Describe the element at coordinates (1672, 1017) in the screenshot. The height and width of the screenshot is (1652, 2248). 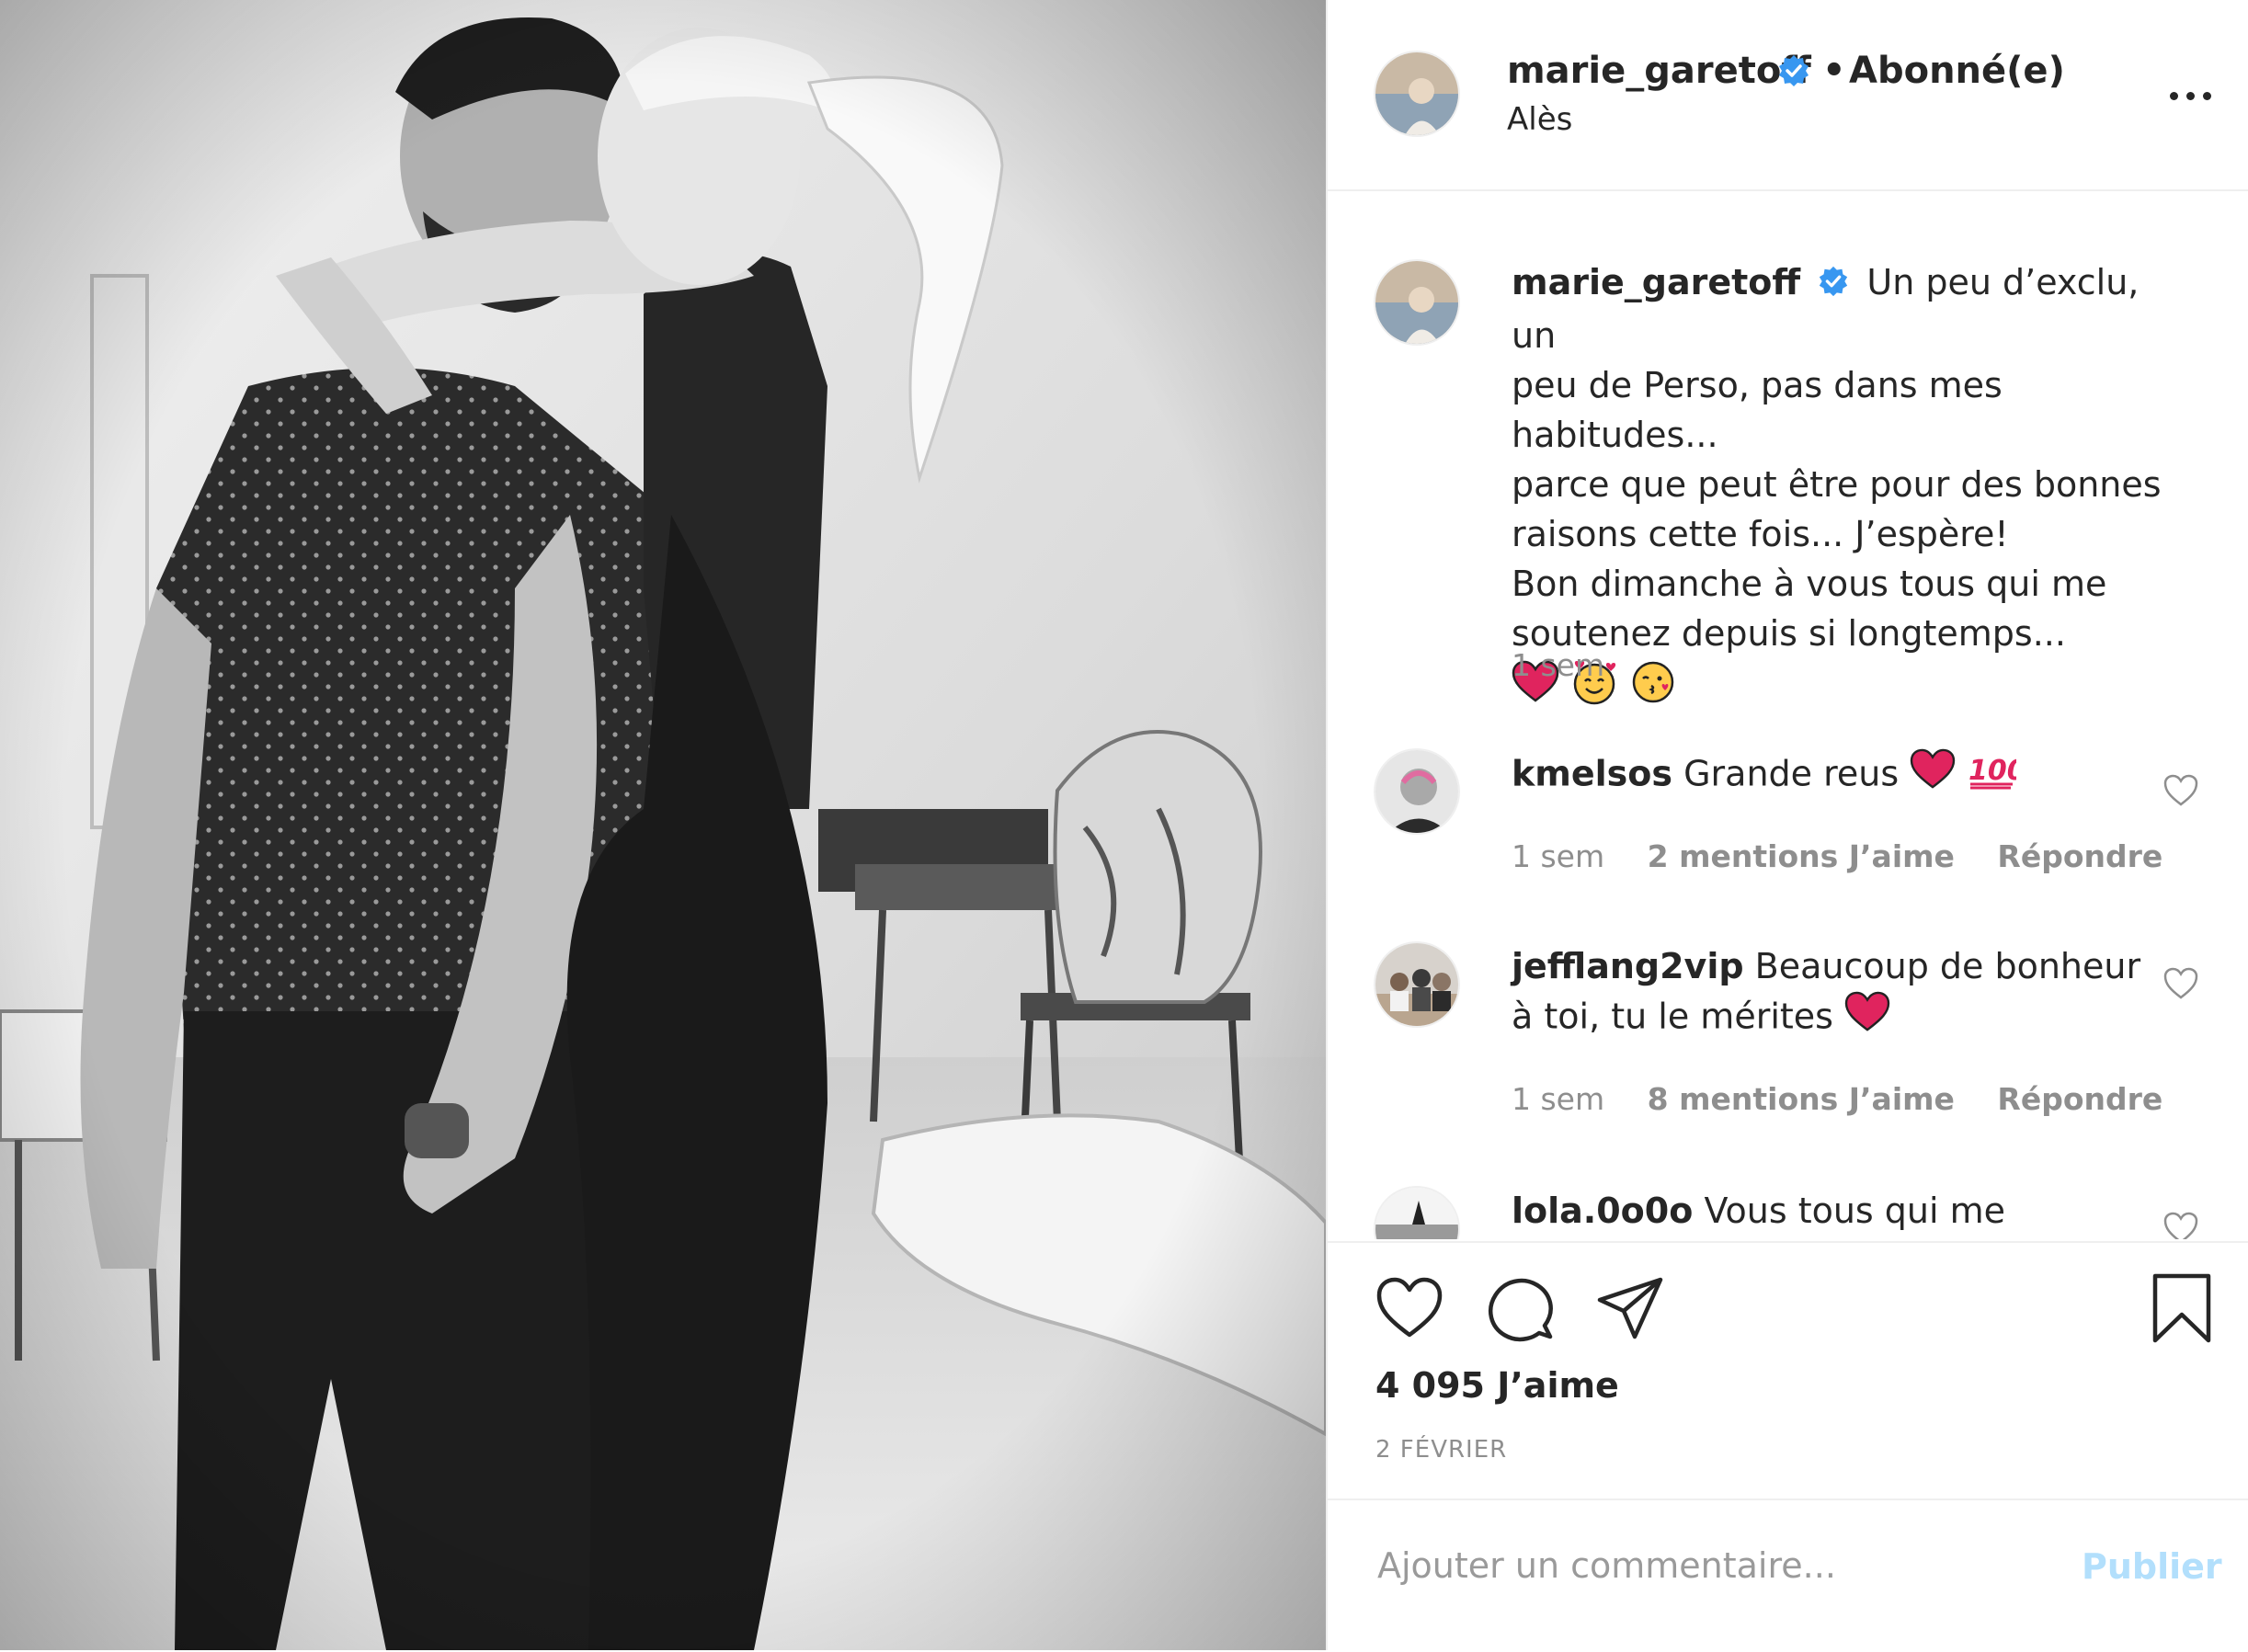
I see `comment-body: à toi, tu le mérites` at that location.